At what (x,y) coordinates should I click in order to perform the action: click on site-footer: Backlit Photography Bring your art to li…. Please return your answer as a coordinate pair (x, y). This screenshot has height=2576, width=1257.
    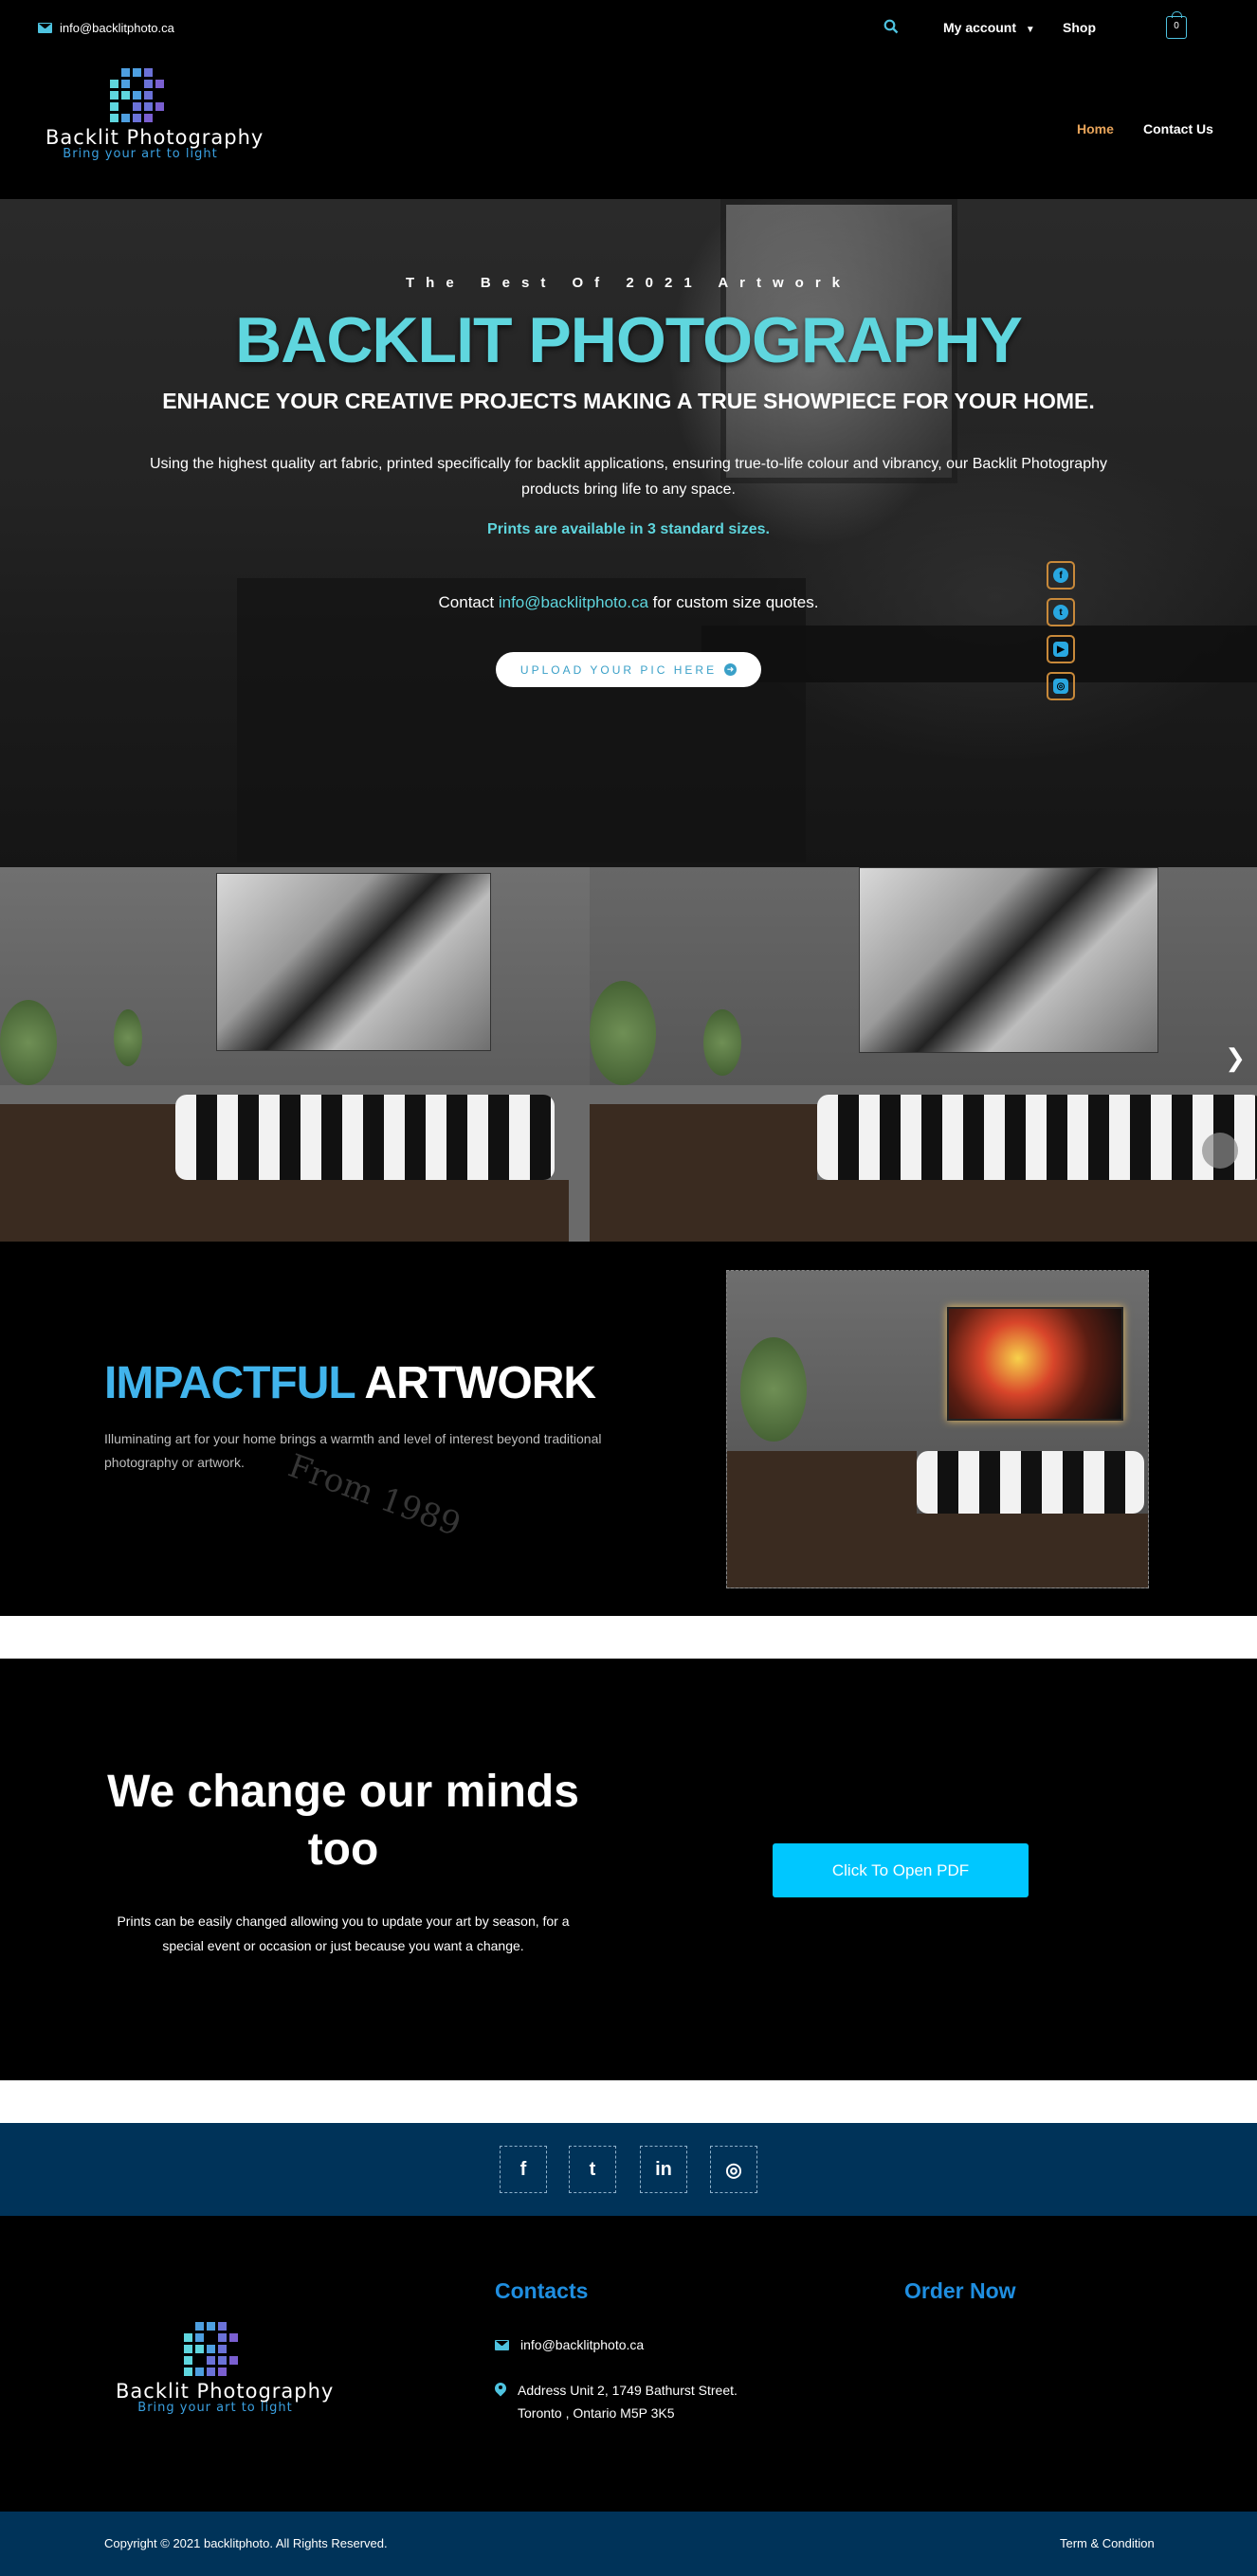
    Looking at the image, I should click on (628, 2364).